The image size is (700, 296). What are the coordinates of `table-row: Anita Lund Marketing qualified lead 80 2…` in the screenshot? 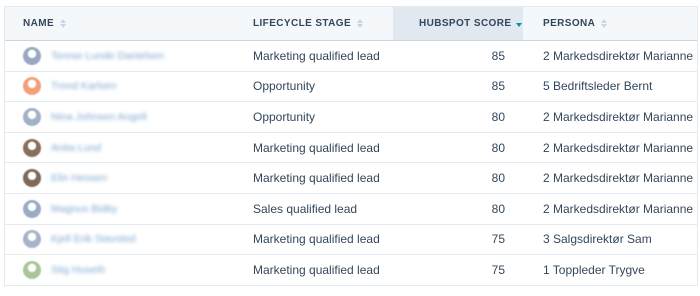 It's located at (351, 148).